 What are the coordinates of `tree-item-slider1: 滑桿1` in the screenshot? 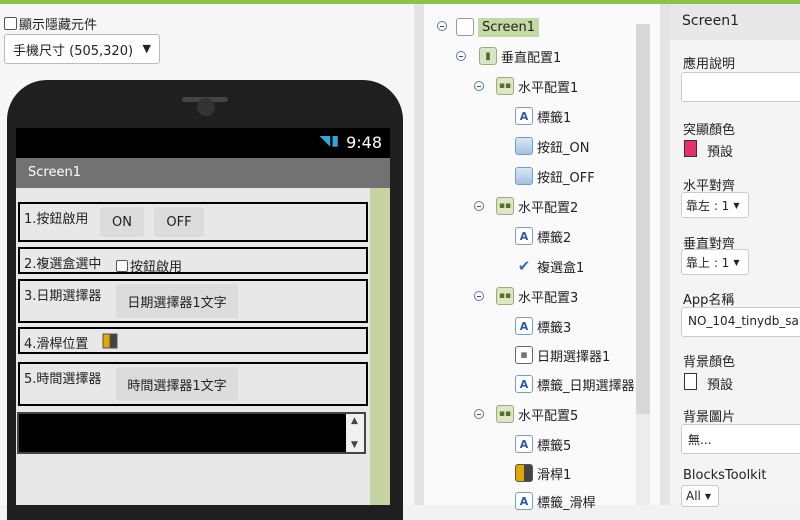 It's located at (543, 473).